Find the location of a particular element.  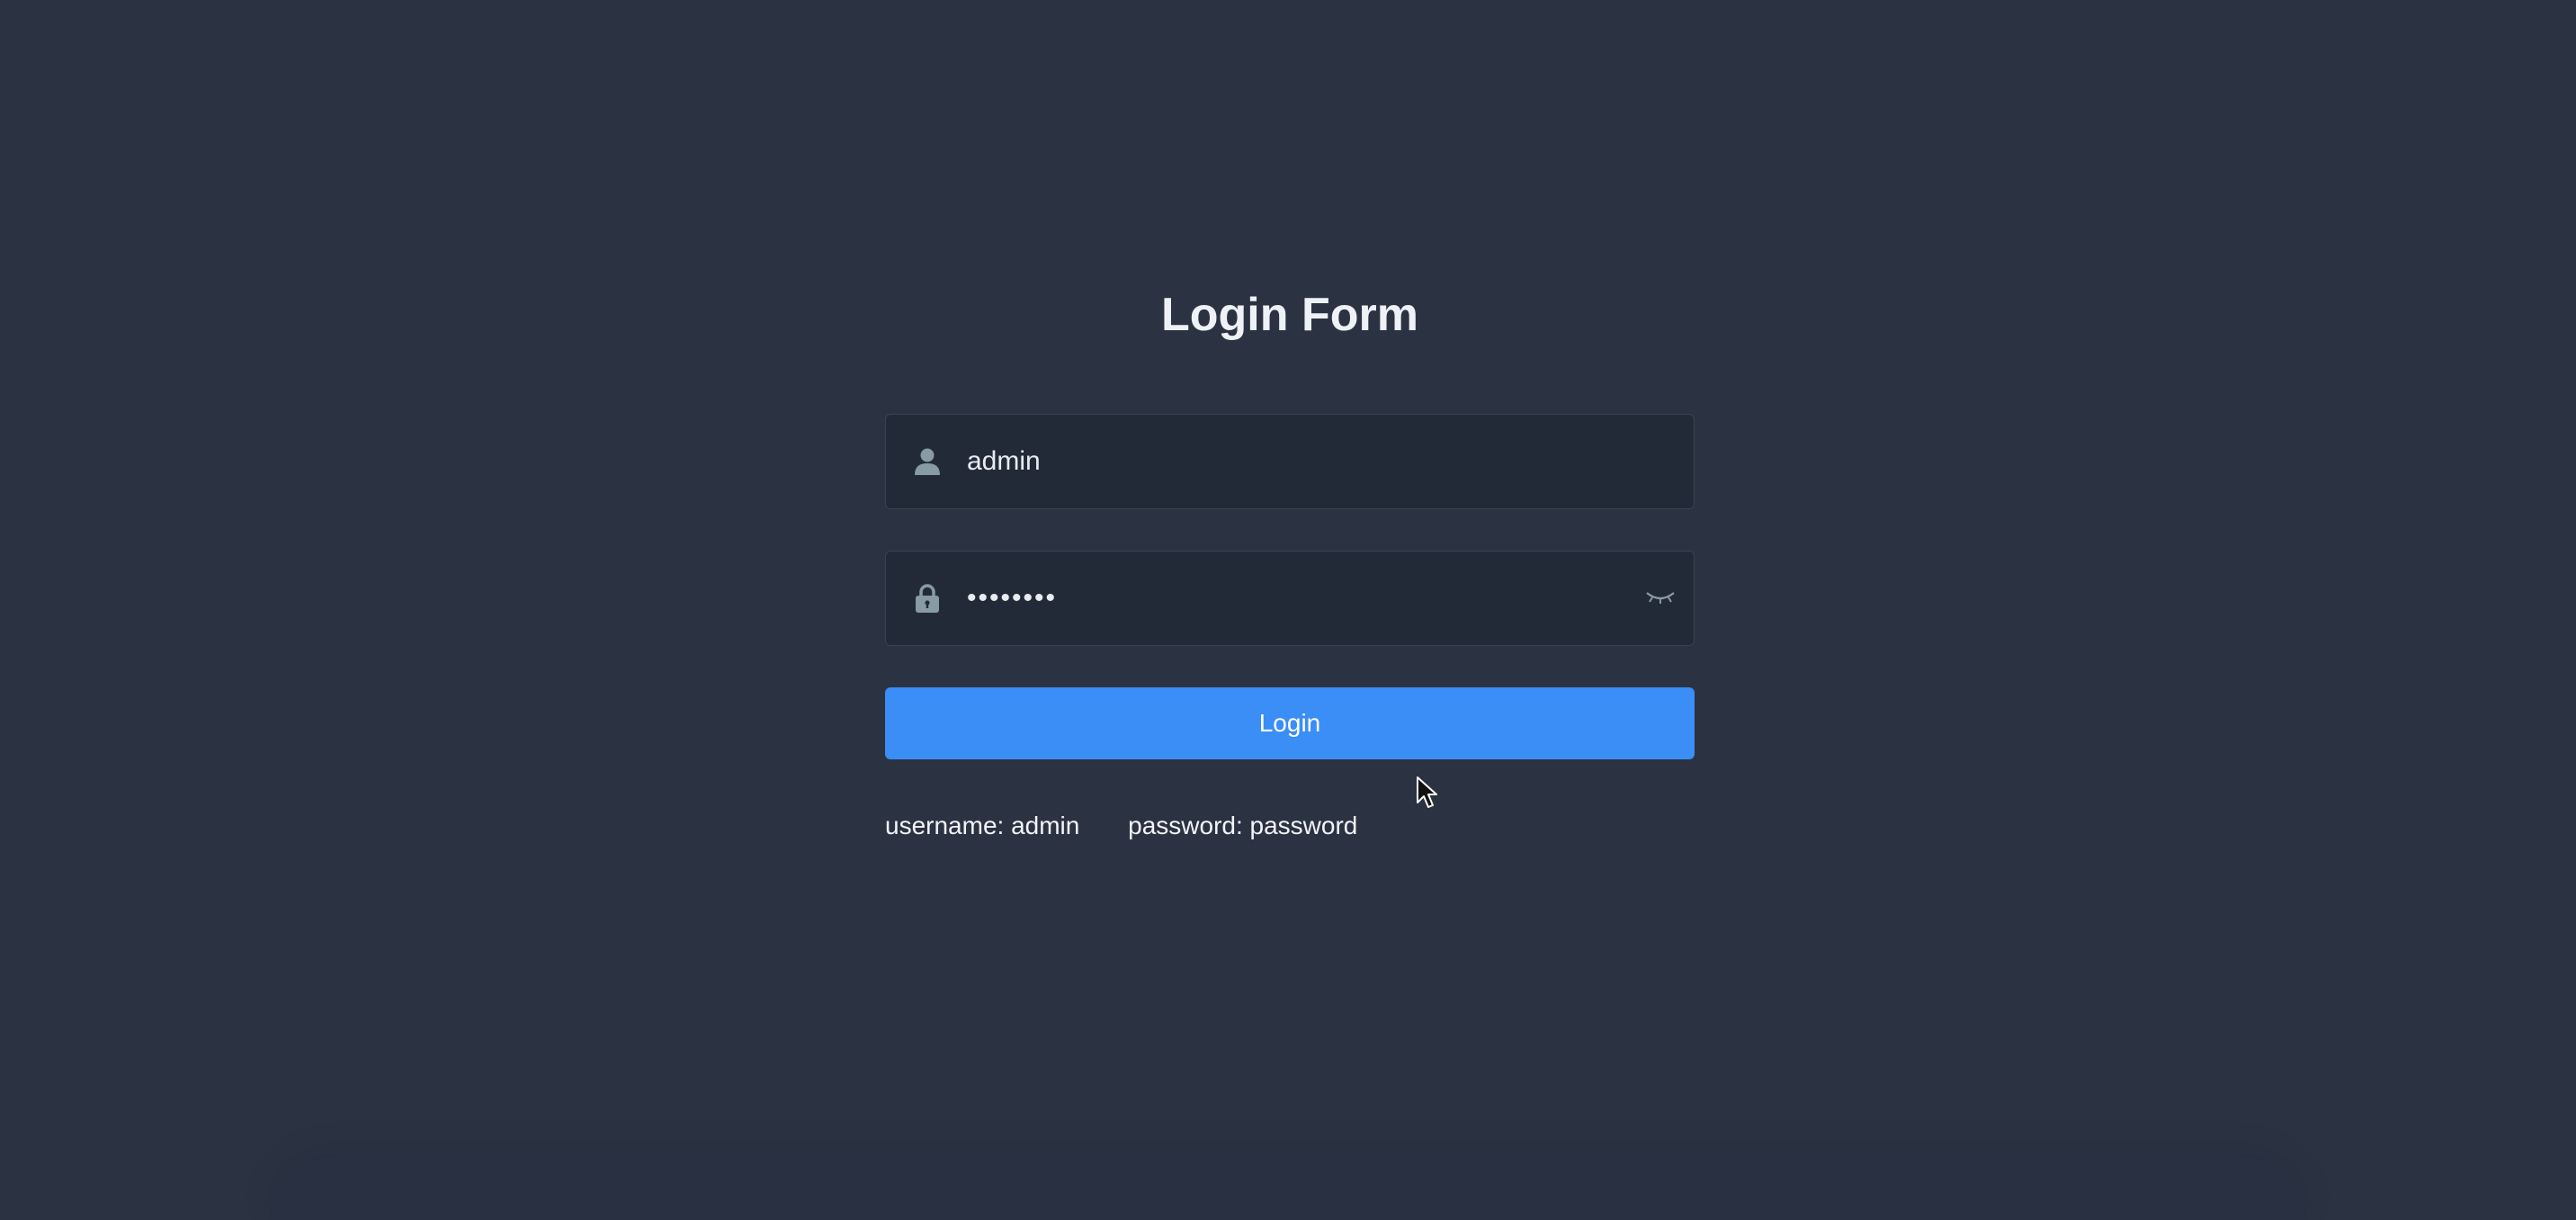

lock-icon is located at coordinates (927, 598).